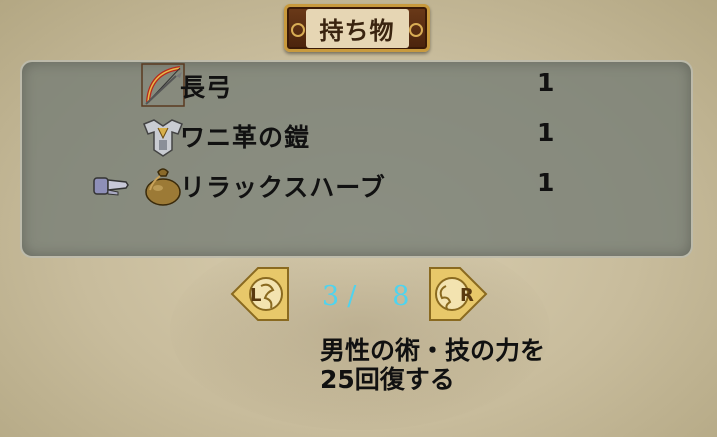 This screenshot has height=437, width=717. I want to click on item-name: リラックスハーブ, so click(283, 187).